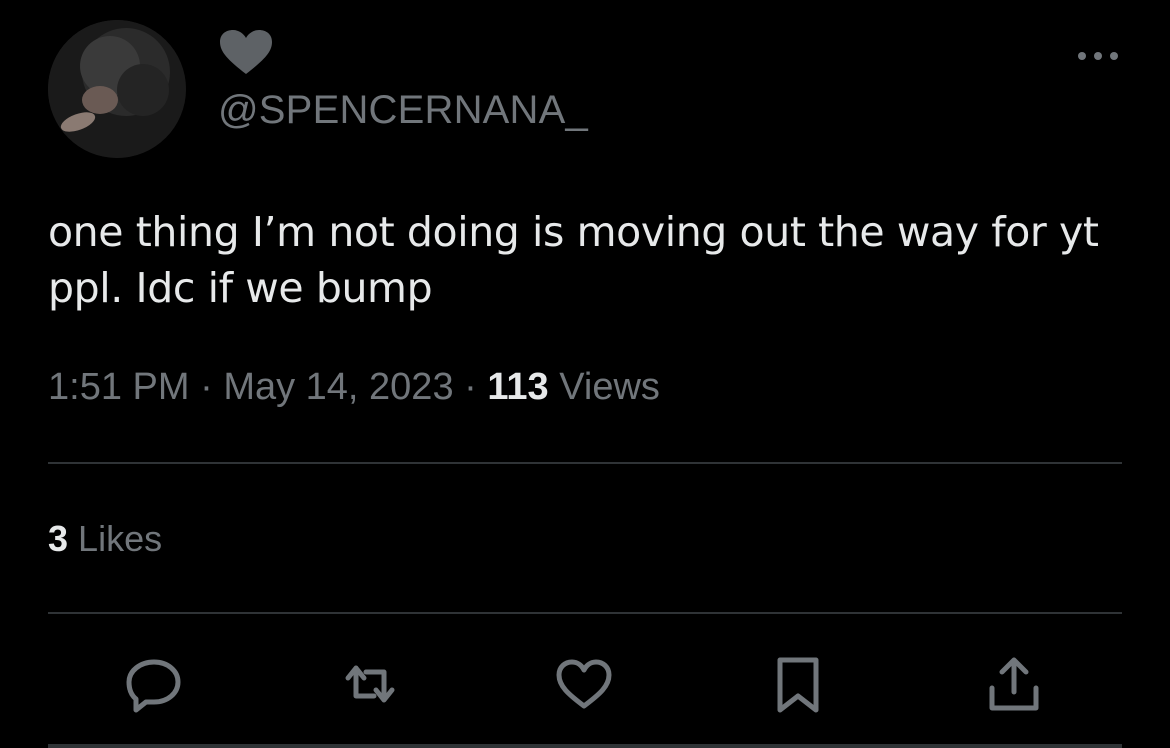  I want to click on bottom-divider, so click(585, 746).